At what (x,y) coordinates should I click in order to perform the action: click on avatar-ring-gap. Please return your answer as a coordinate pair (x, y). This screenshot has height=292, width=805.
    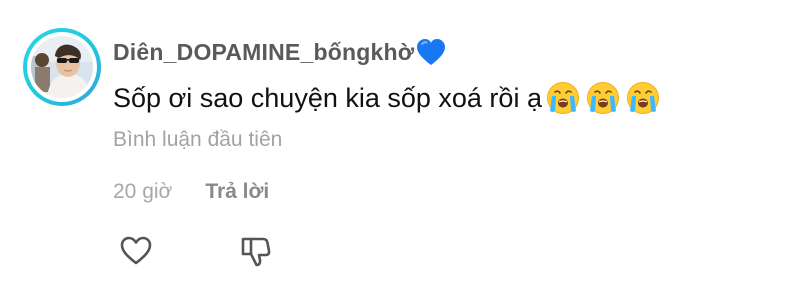
    Looking at the image, I should click on (62, 67).